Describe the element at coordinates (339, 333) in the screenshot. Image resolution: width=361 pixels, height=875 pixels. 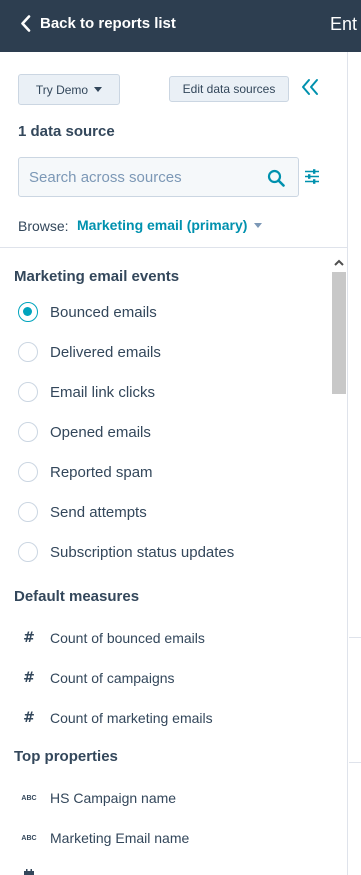
I see `scrollbar-thumb` at that location.